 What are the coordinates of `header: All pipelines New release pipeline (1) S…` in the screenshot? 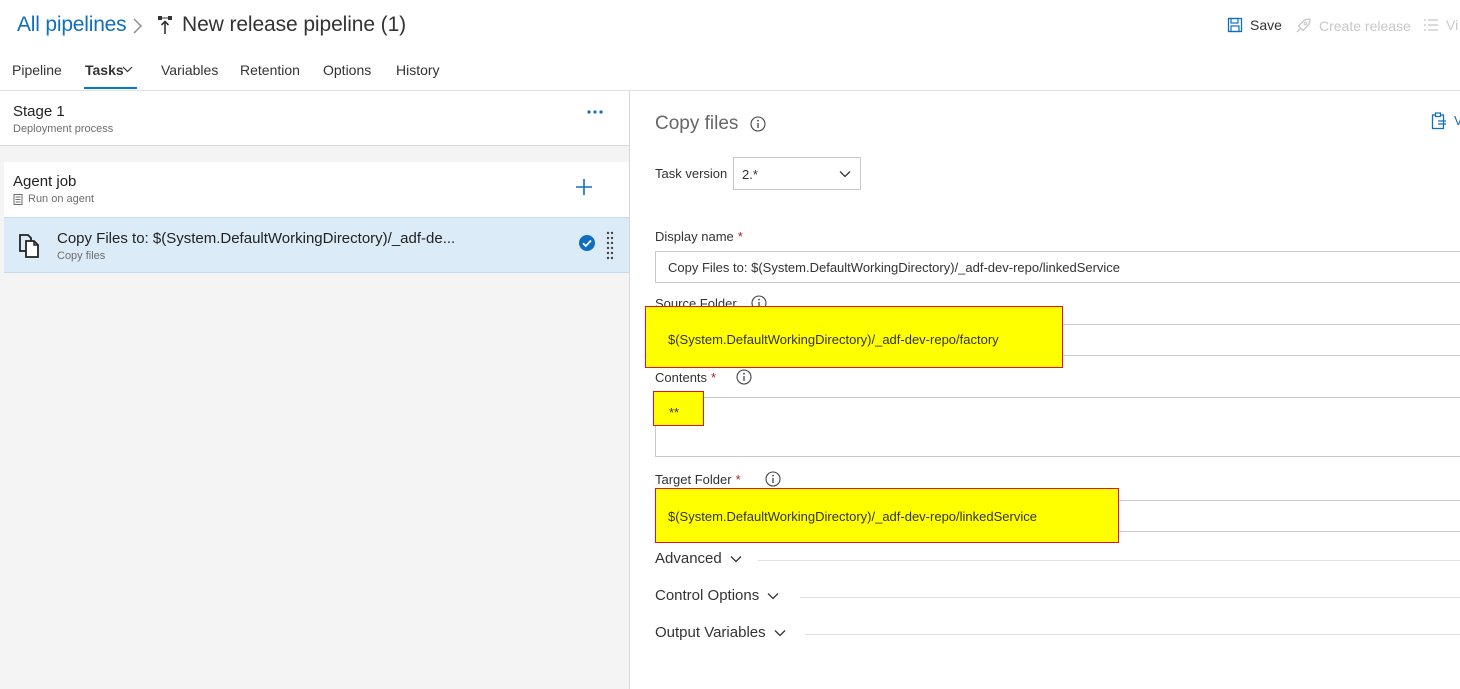 It's located at (730, 26).